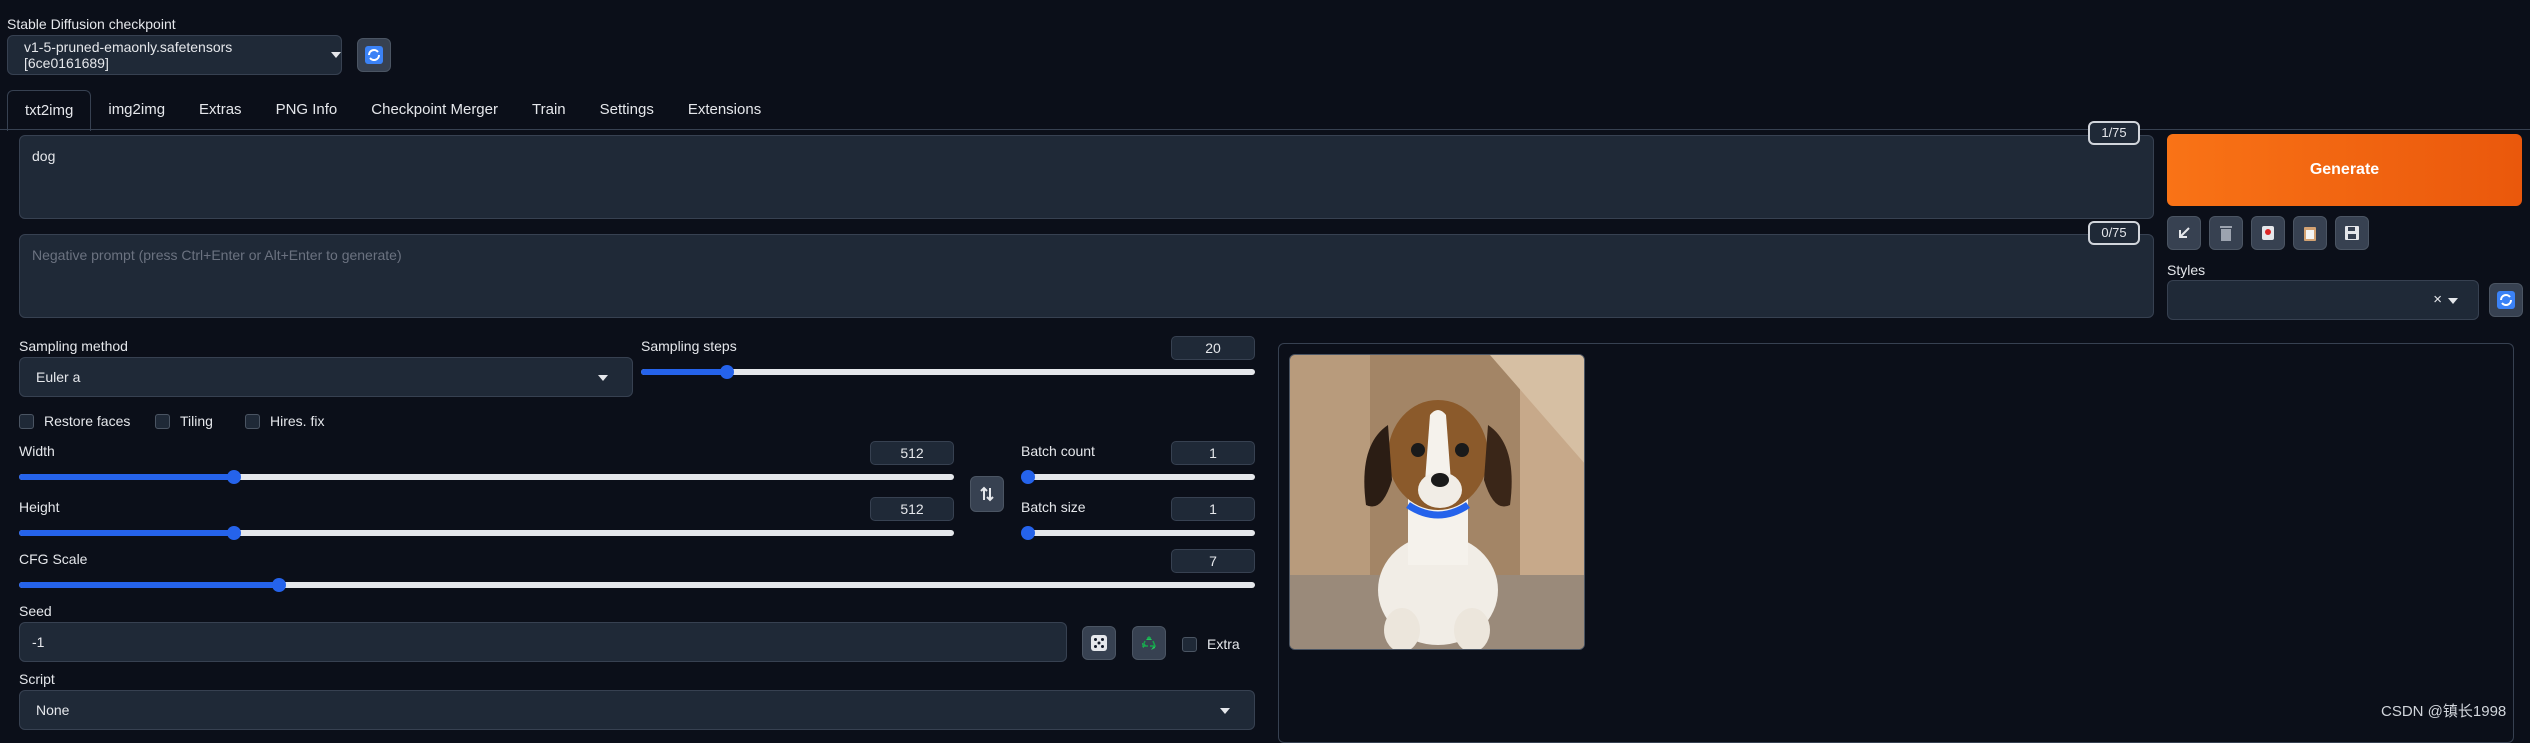 This screenshot has height=743, width=2530. Describe the element at coordinates (543, 642) in the screenshot. I see `seed-box: -1` at that location.